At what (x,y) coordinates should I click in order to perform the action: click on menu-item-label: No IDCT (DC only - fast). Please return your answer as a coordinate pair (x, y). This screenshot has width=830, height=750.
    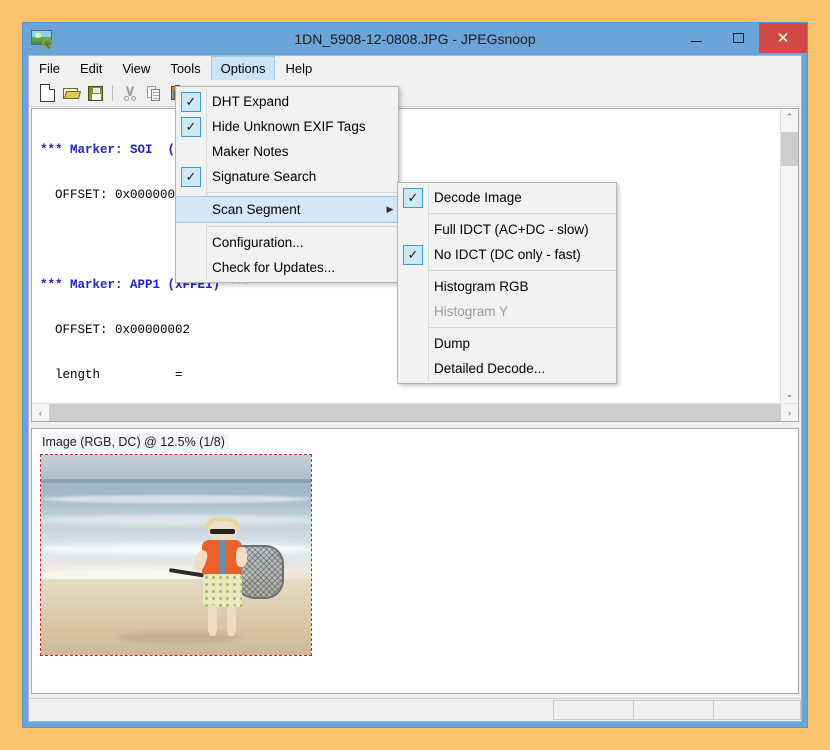
    Looking at the image, I should click on (507, 254).